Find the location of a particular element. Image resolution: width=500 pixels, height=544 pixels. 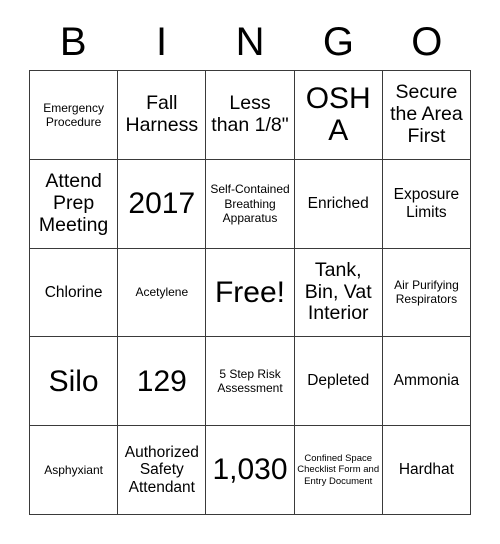

bingo-cell-label: Hardhat is located at coordinates (426, 470).